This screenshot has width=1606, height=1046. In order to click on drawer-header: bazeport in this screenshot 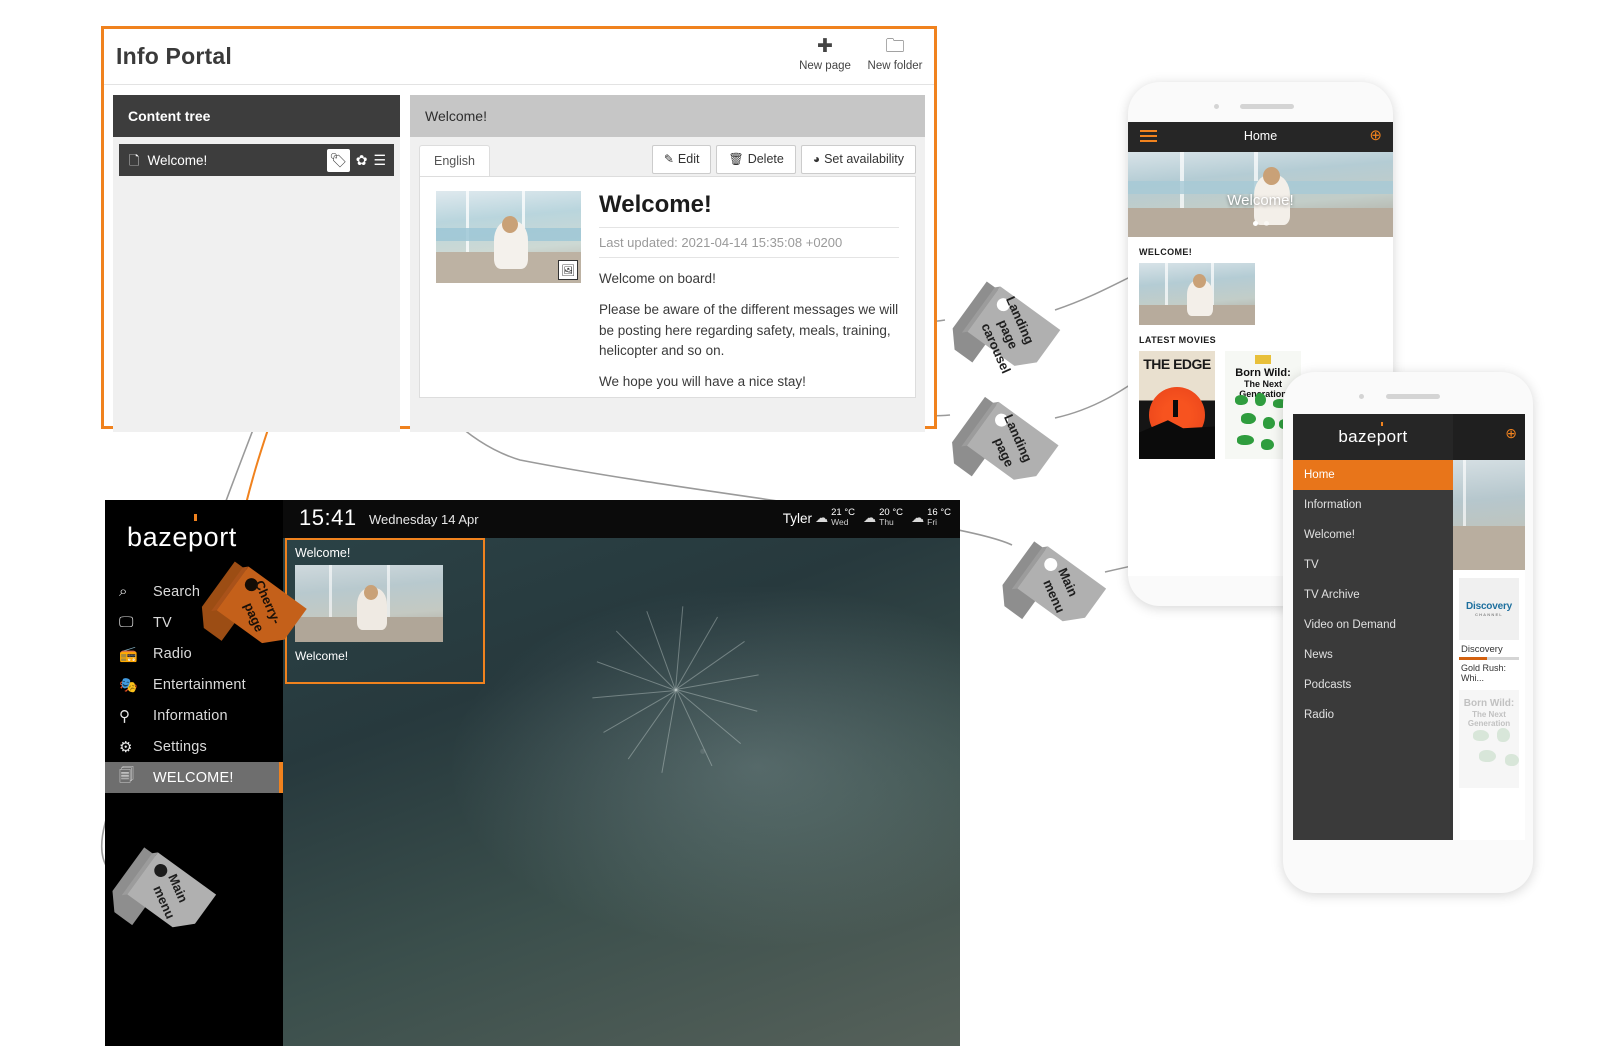, I will do `click(1373, 437)`.